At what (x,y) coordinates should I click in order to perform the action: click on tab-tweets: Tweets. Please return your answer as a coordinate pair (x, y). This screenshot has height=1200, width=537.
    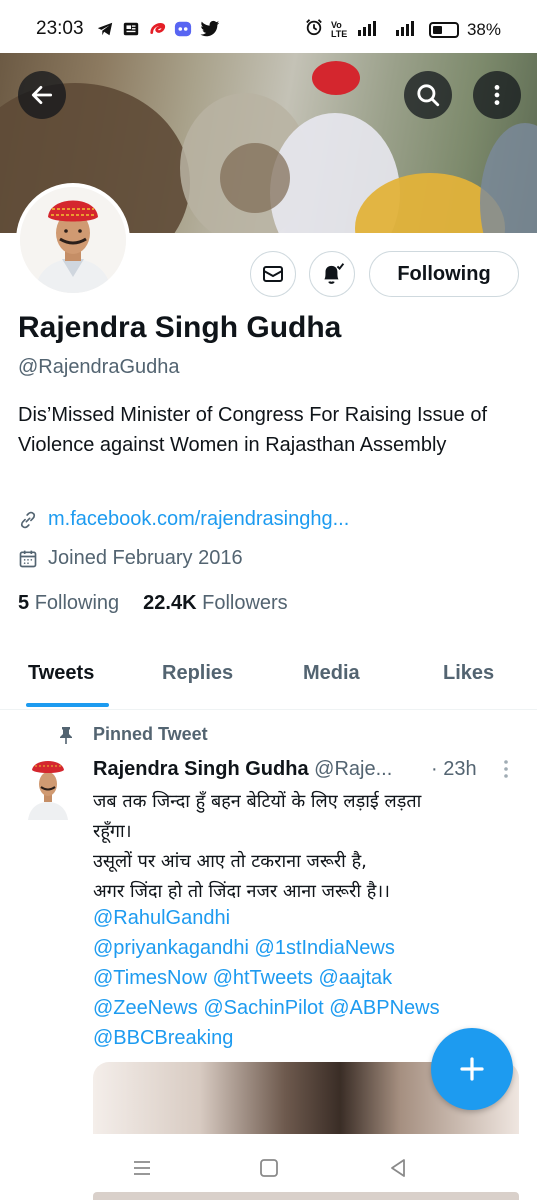
    Looking at the image, I should click on (61, 673).